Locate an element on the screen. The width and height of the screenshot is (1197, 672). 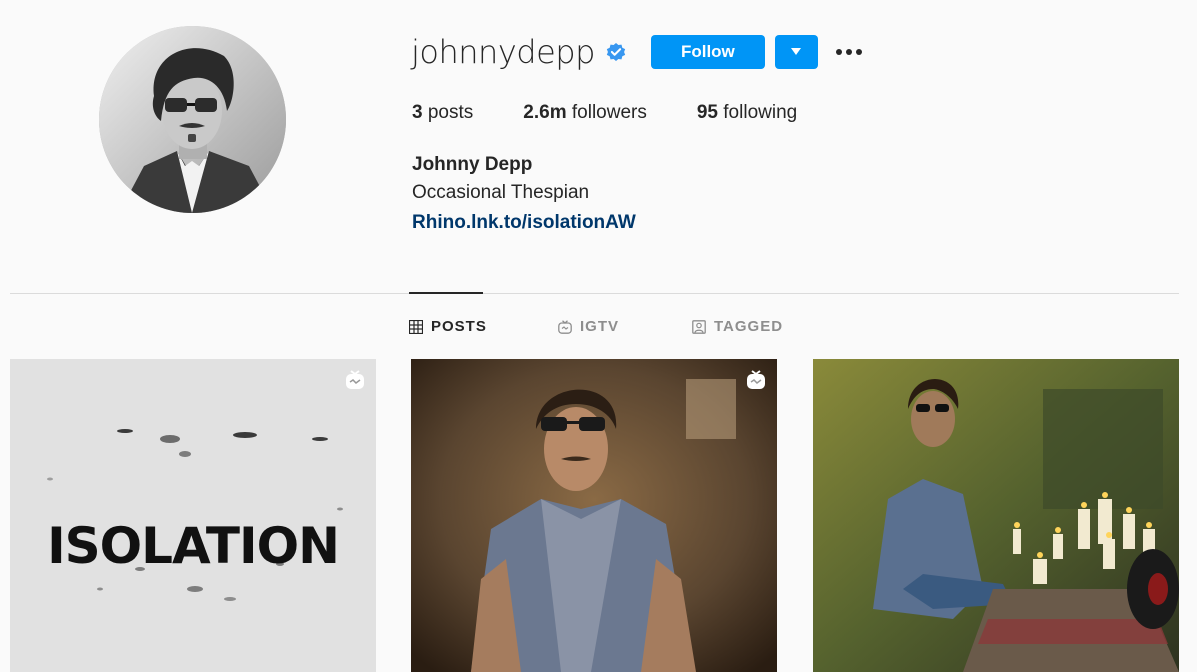
following-stat: 95 following is located at coordinates (747, 113).